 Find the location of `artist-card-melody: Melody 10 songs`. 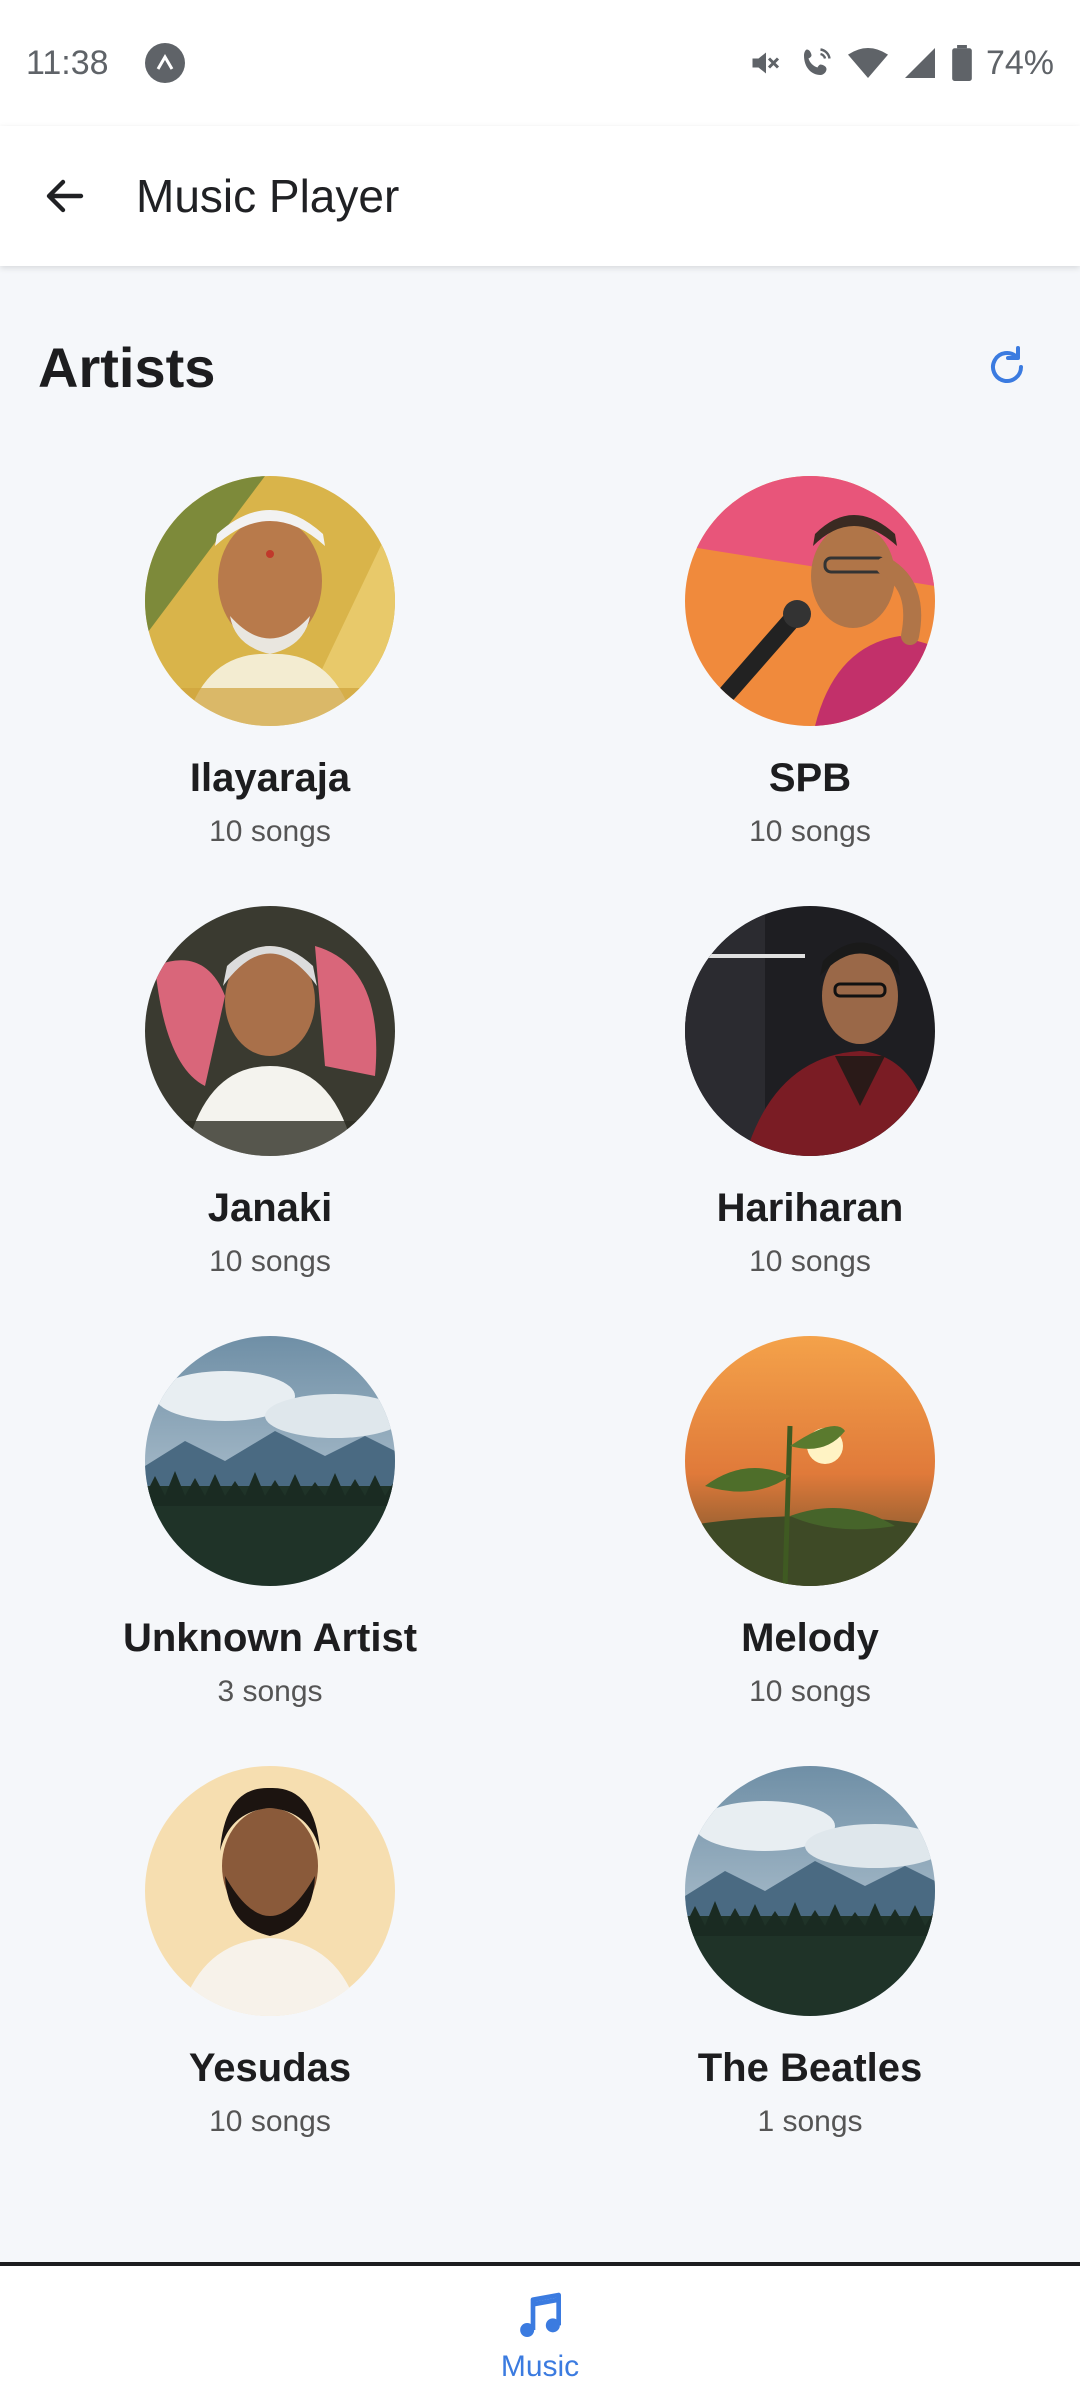

artist-card-melody: Melody 10 songs is located at coordinates (810, 1551).